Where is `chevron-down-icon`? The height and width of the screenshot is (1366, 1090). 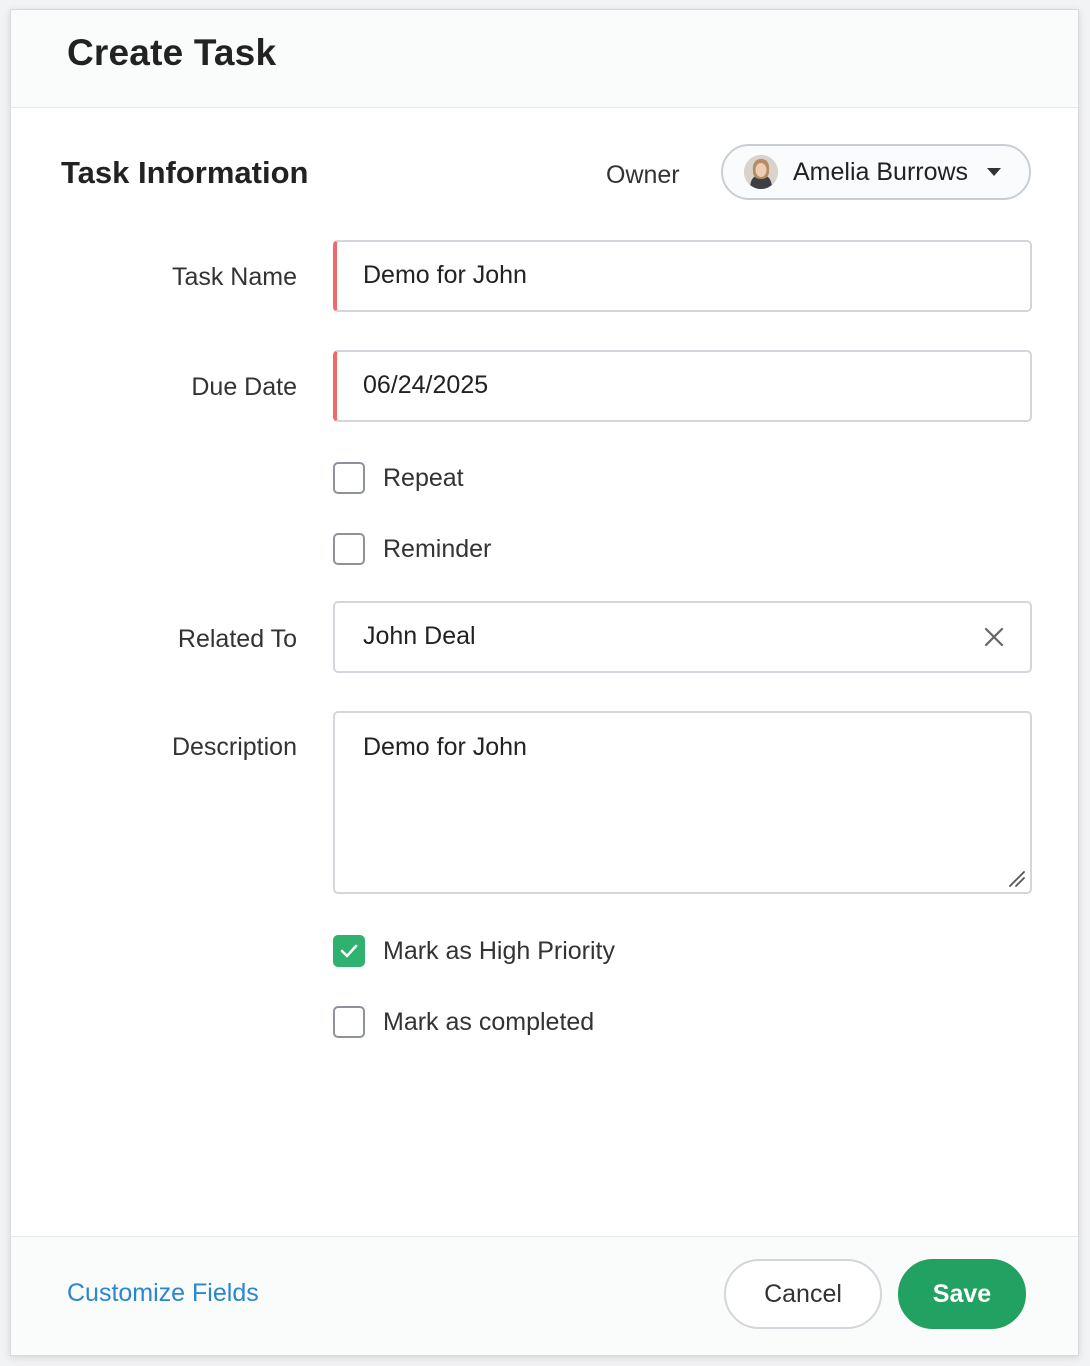
chevron-down-icon is located at coordinates (994, 172).